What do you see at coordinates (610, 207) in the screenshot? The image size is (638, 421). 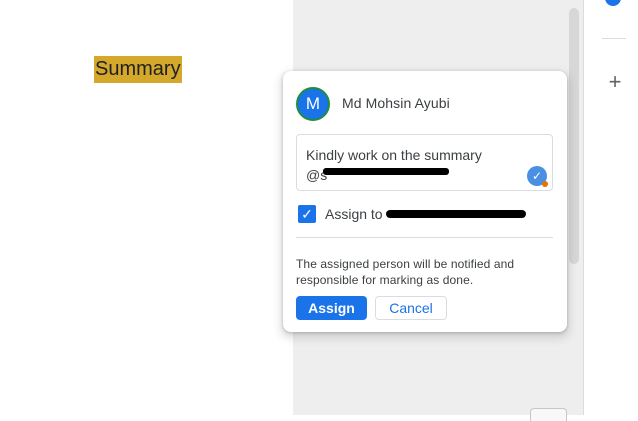 I see `side-panel: +` at bounding box center [610, 207].